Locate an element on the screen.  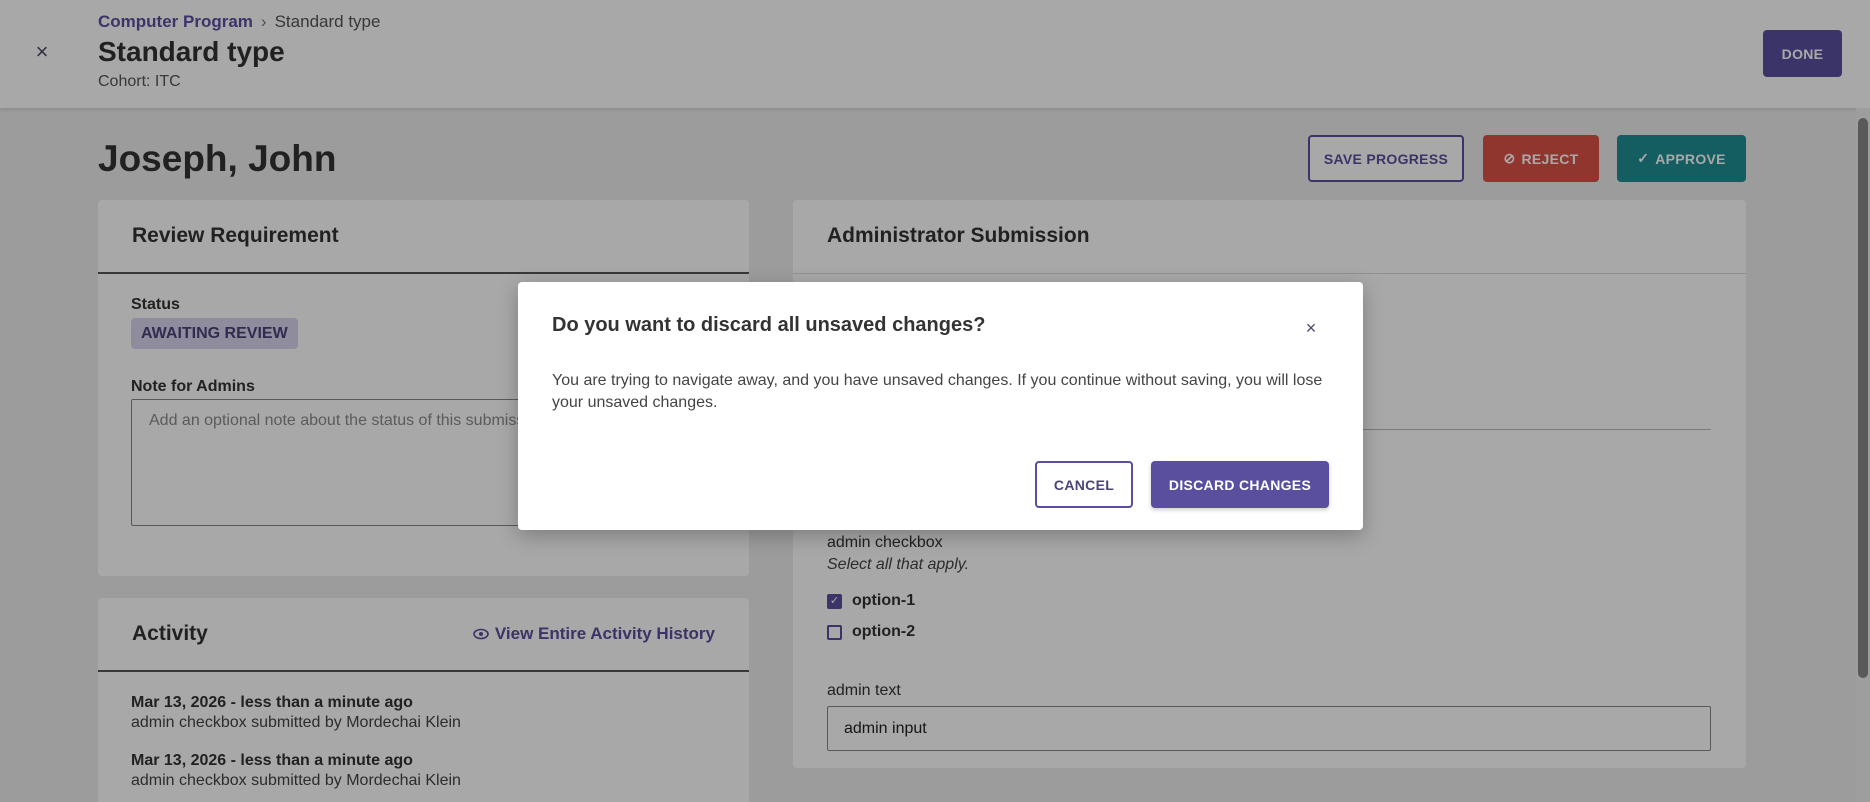
cancel-button: CANCEL is located at coordinates (1084, 484).